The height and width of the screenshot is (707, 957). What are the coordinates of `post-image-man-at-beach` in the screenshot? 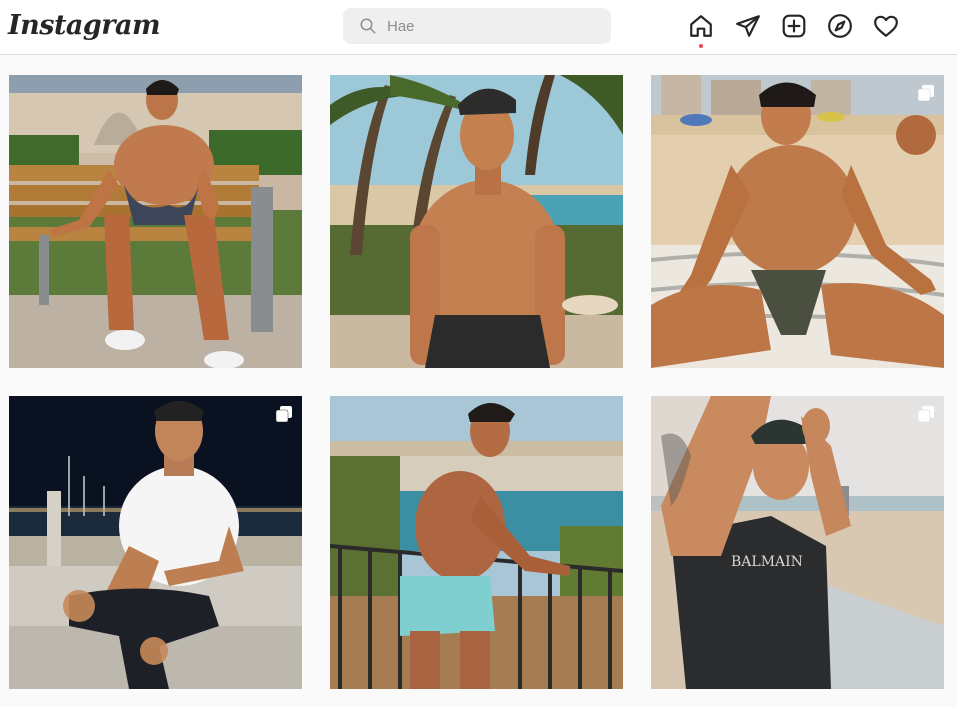 It's located at (476, 221).